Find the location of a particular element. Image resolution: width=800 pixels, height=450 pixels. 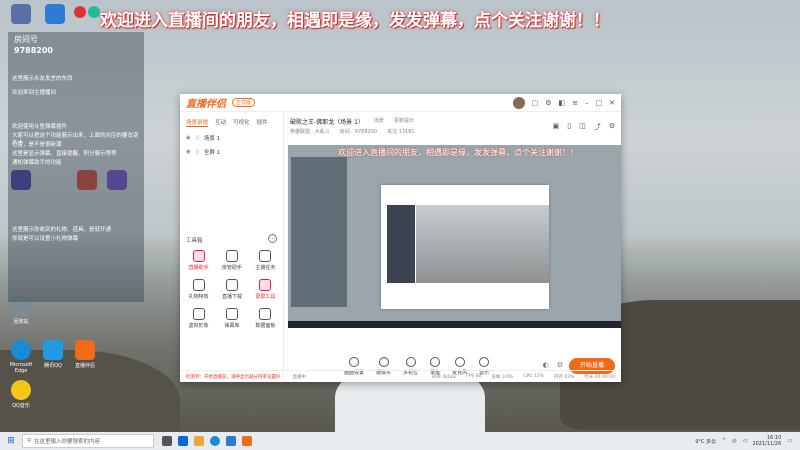

stat-dropped: 丢帧 0.0% is located at coordinates (502, 377).